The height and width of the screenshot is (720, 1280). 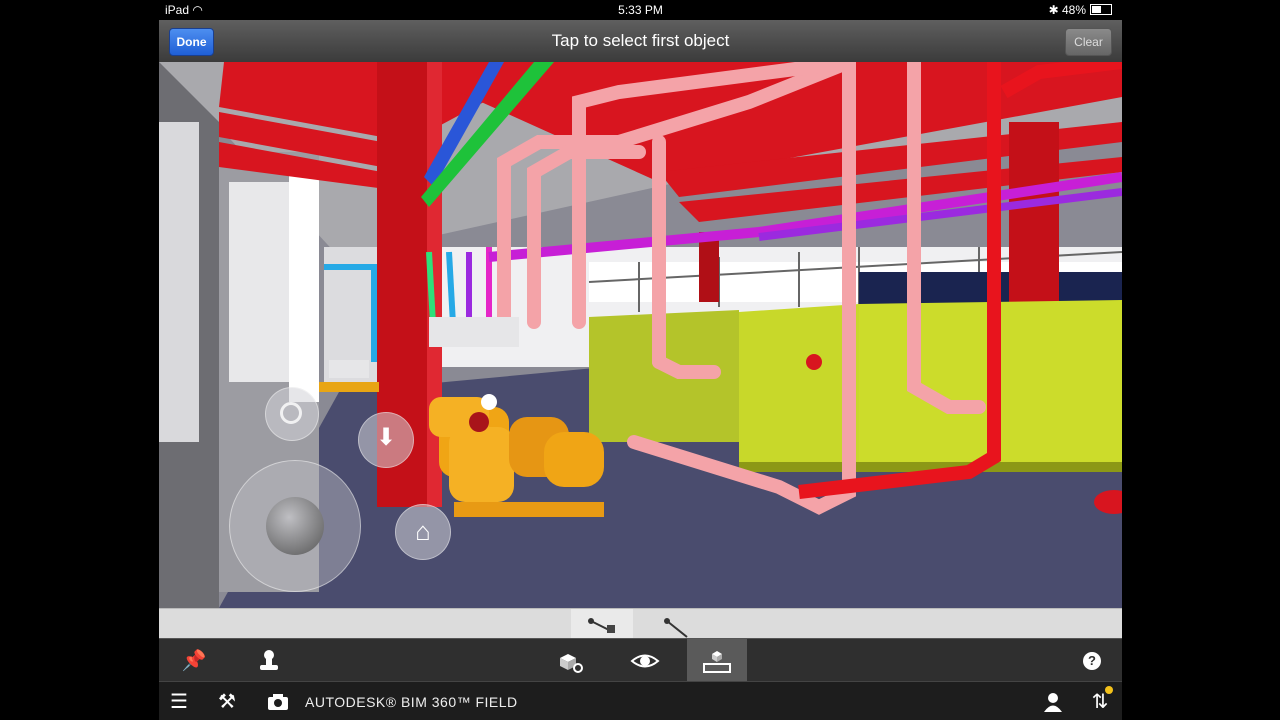 I want to click on status-bar: iPad ◠ 5:33 PM ✱ 48%, so click(x=640, y=10).